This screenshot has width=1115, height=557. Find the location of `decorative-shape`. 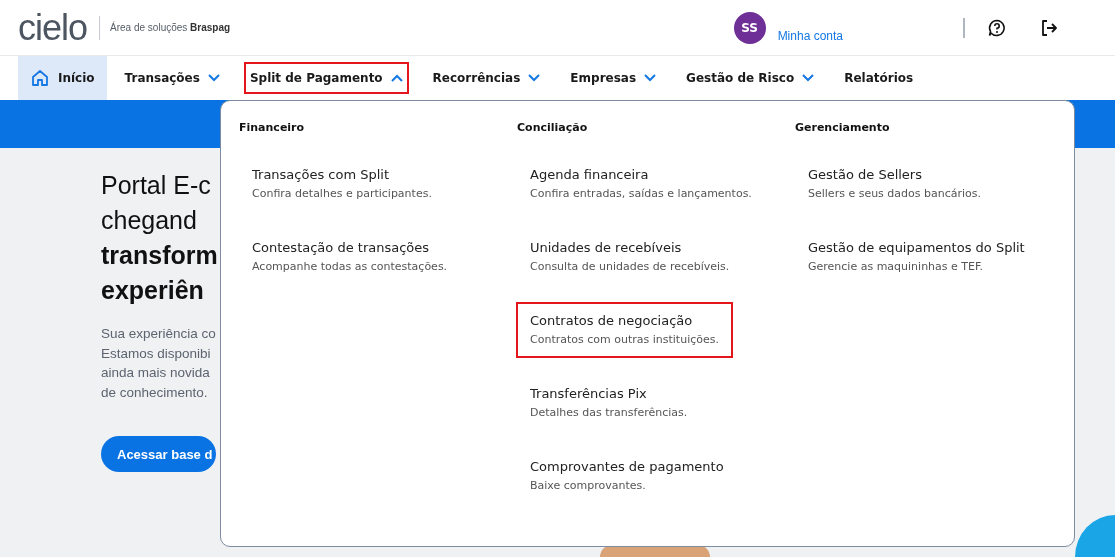

decorative-shape is located at coordinates (1095, 536).